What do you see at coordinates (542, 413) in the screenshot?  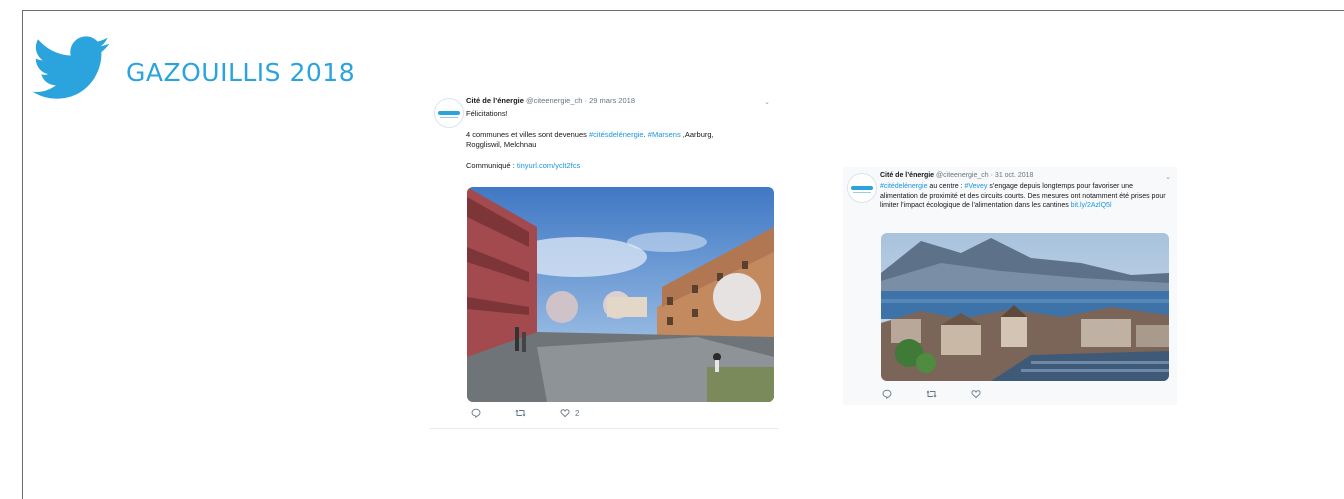 I see `tweet-actions: 2` at bounding box center [542, 413].